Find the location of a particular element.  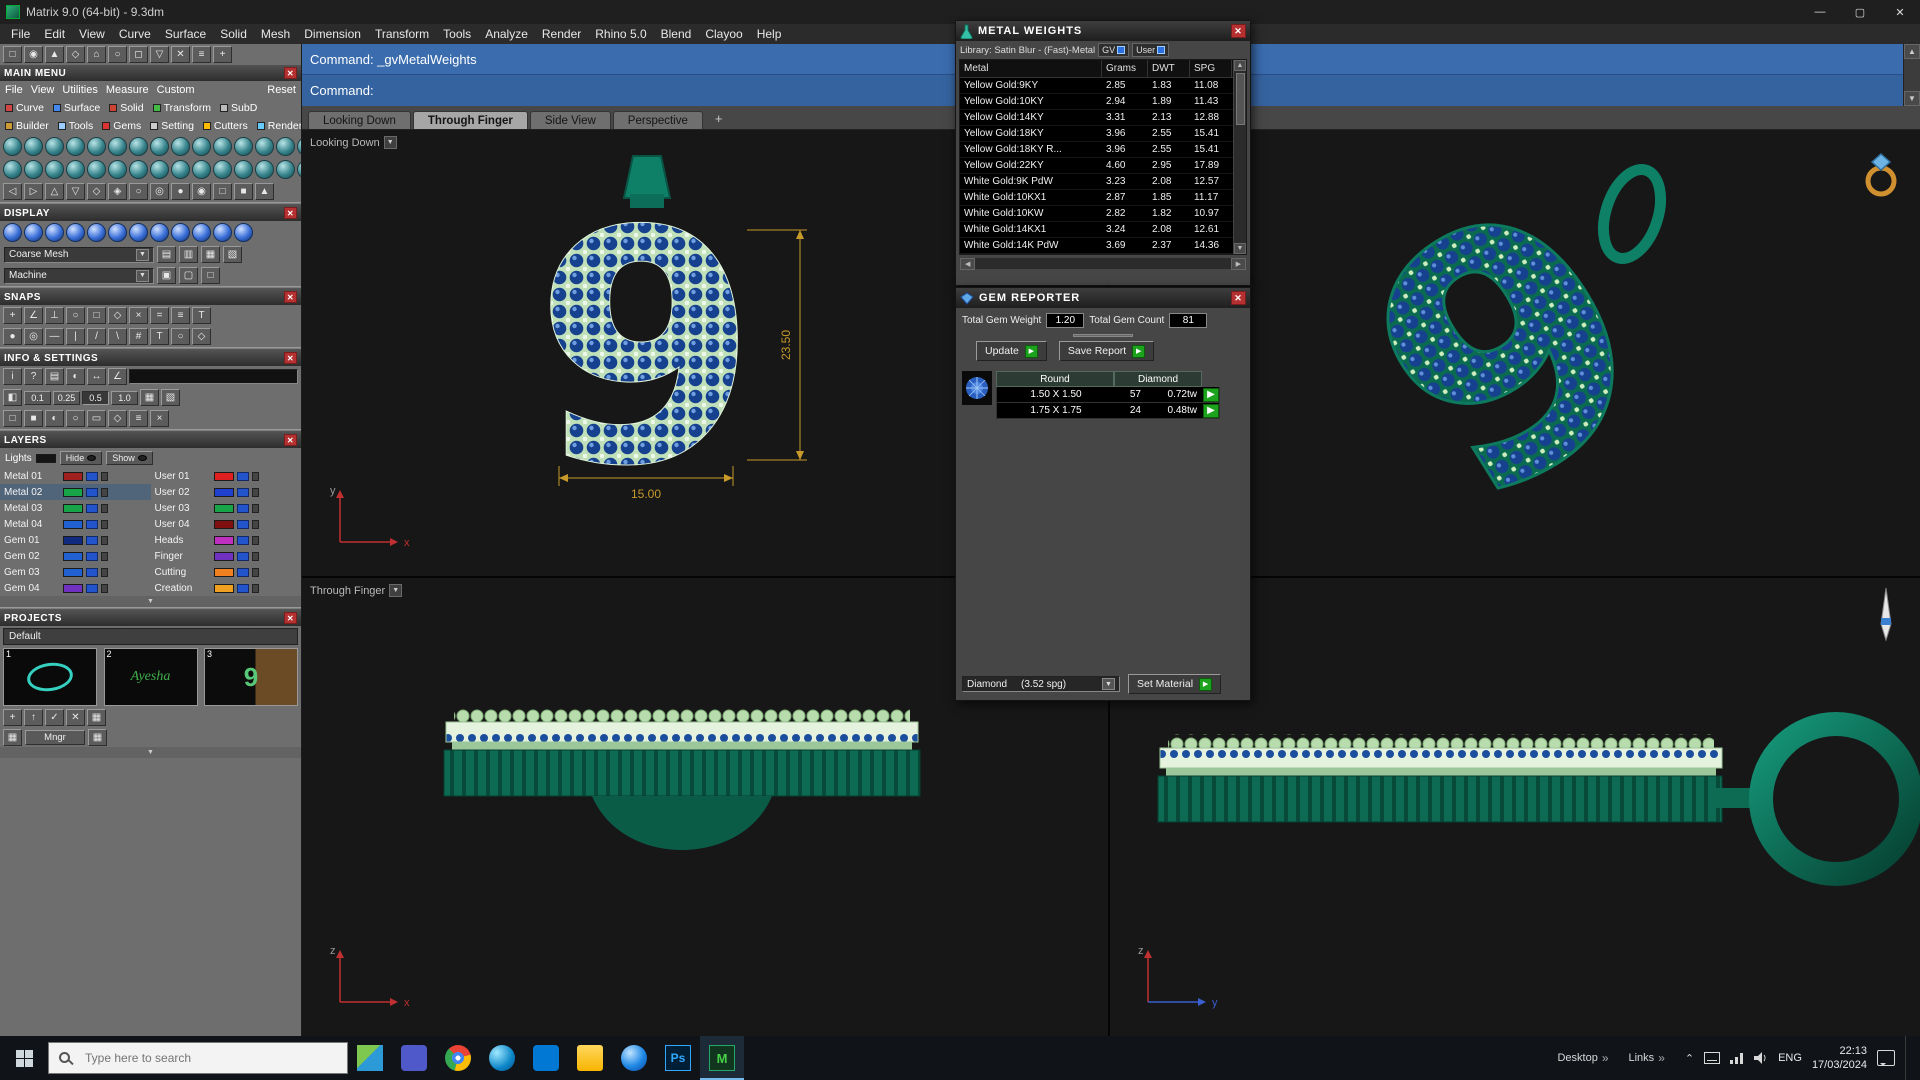

info-icon: i is located at coordinates (12, 376).